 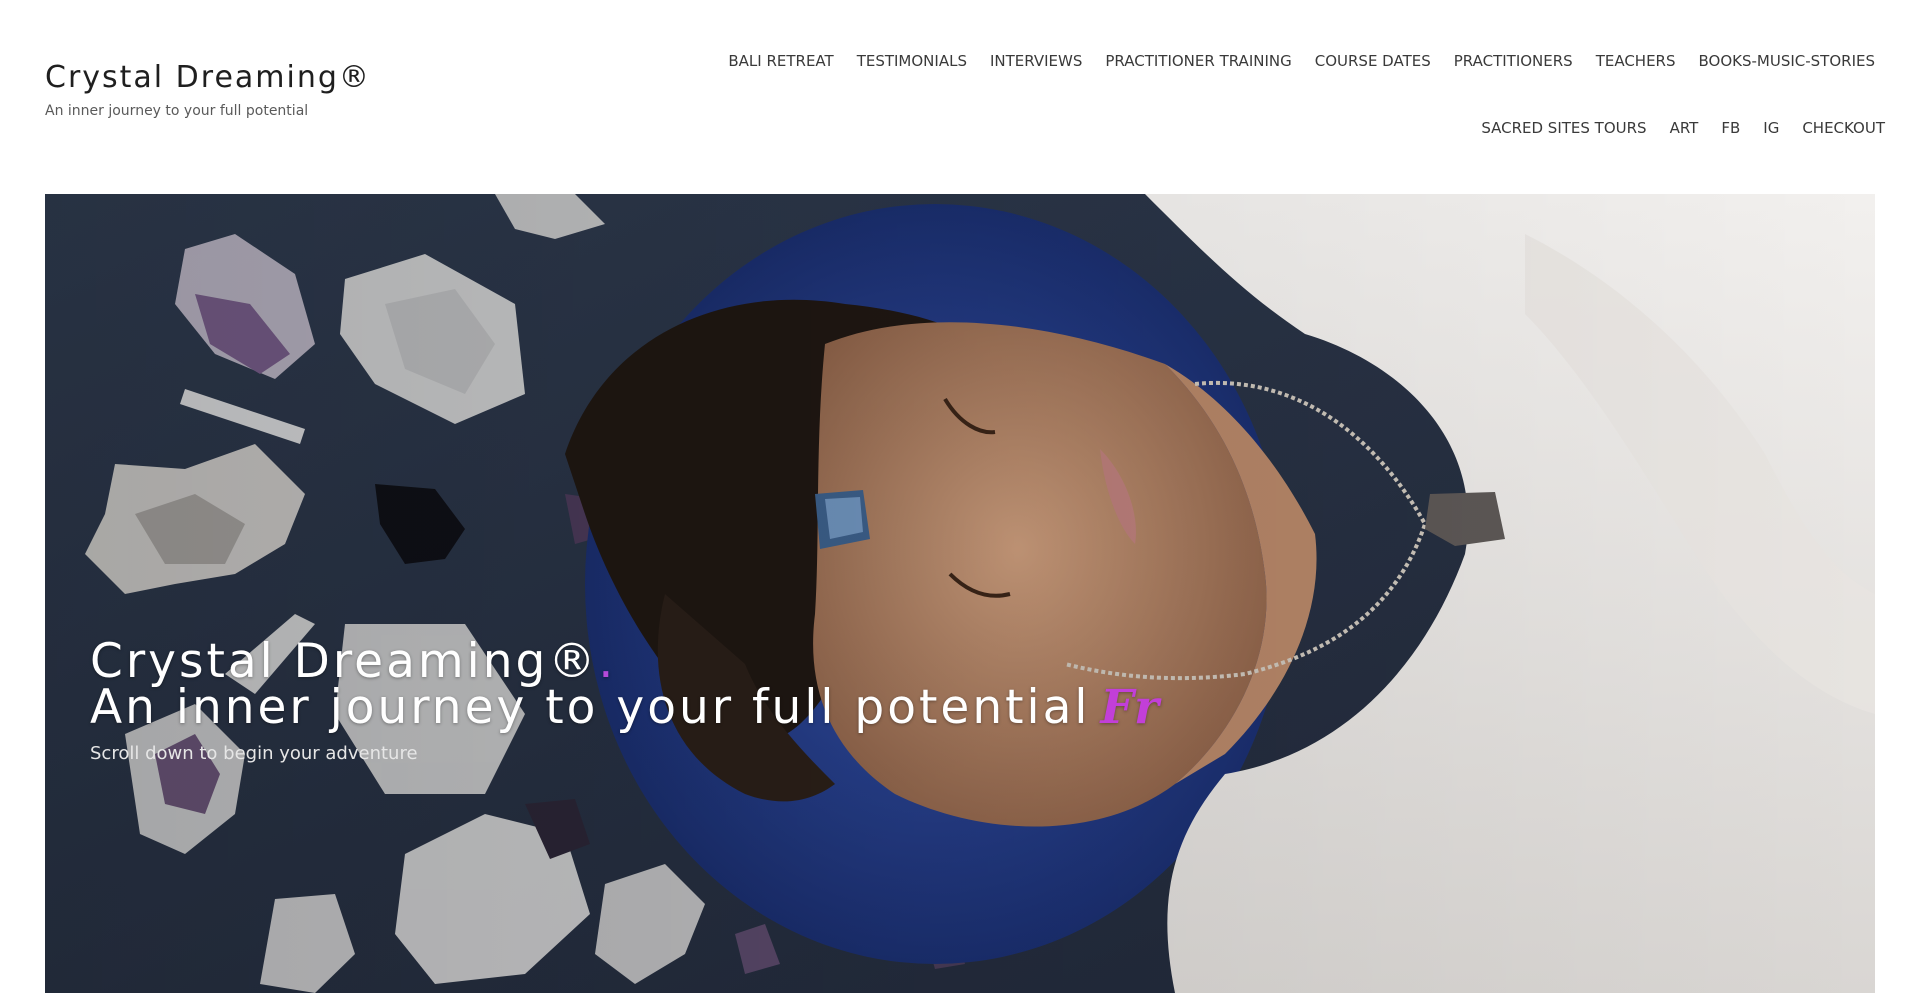 I want to click on nav-item-practitioner-training: PRACTITIONER TRAINING, so click(x=1198, y=61).